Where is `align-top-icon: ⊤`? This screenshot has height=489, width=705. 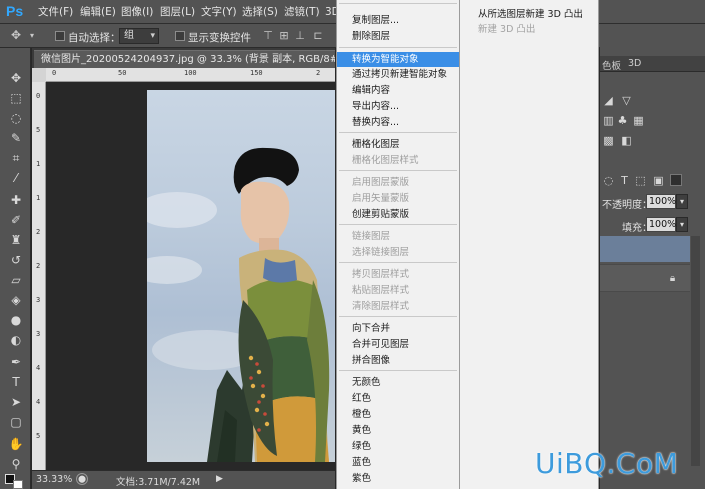
align-top-icon: ⊤ is located at coordinates (268, 36).